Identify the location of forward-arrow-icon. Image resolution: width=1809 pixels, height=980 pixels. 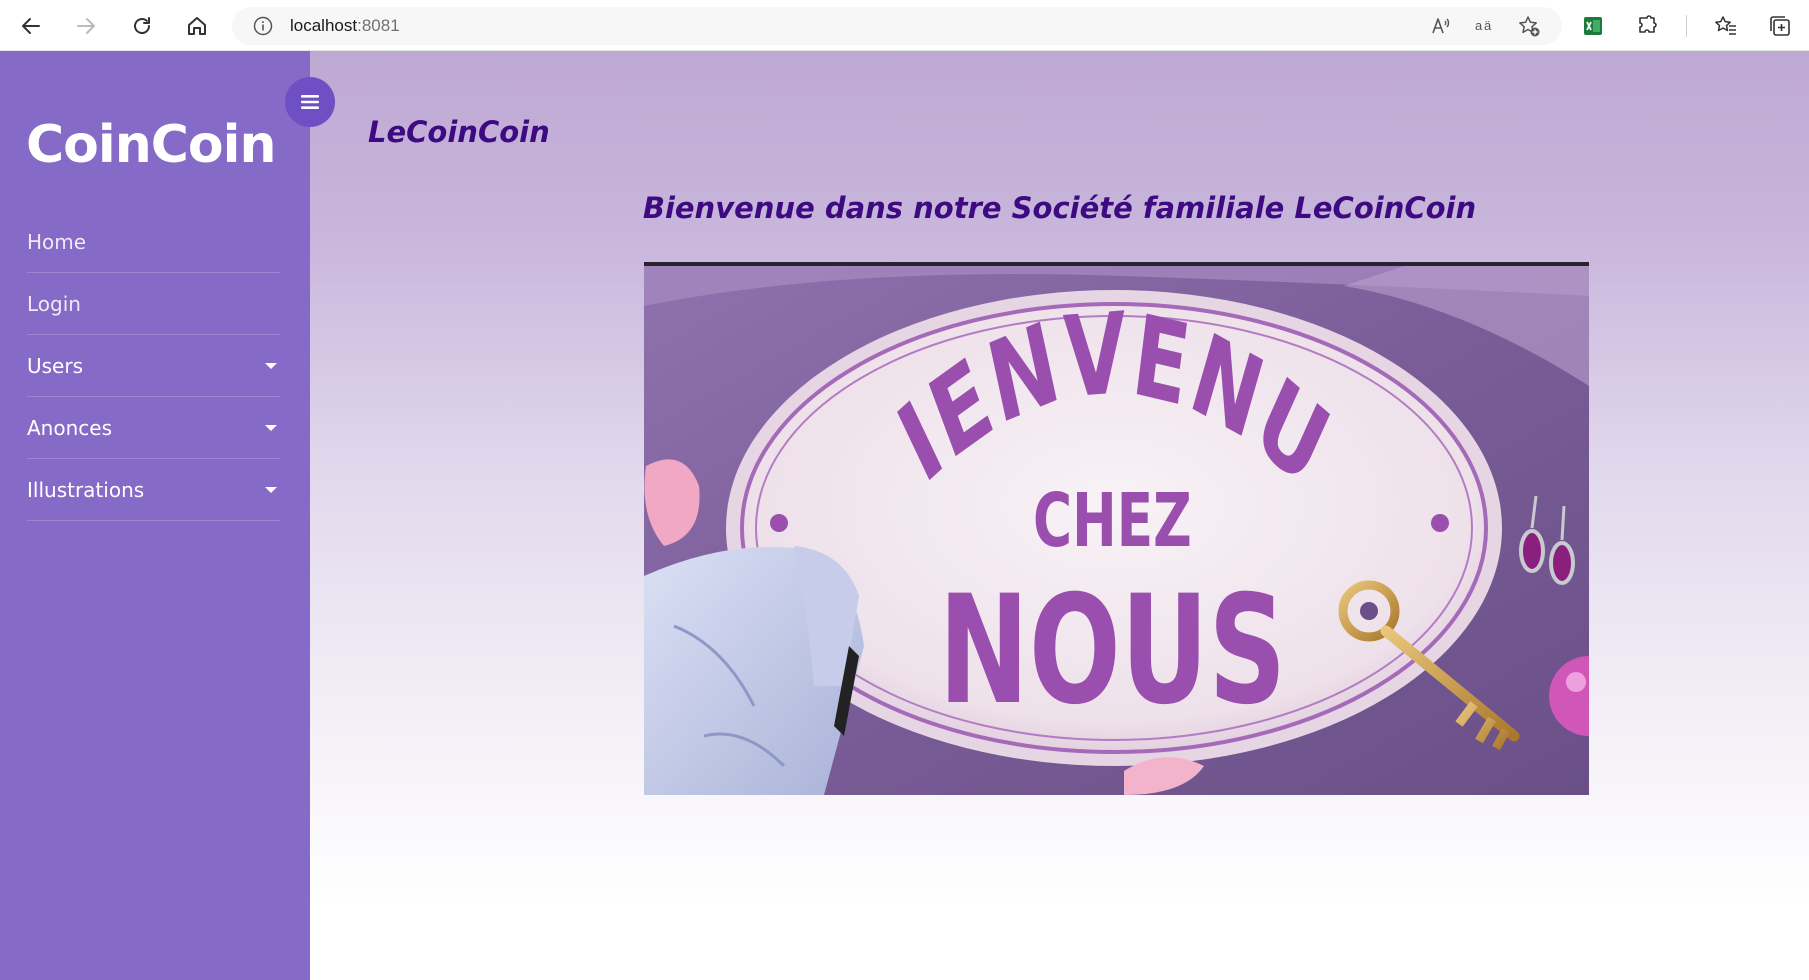
(86, 26).